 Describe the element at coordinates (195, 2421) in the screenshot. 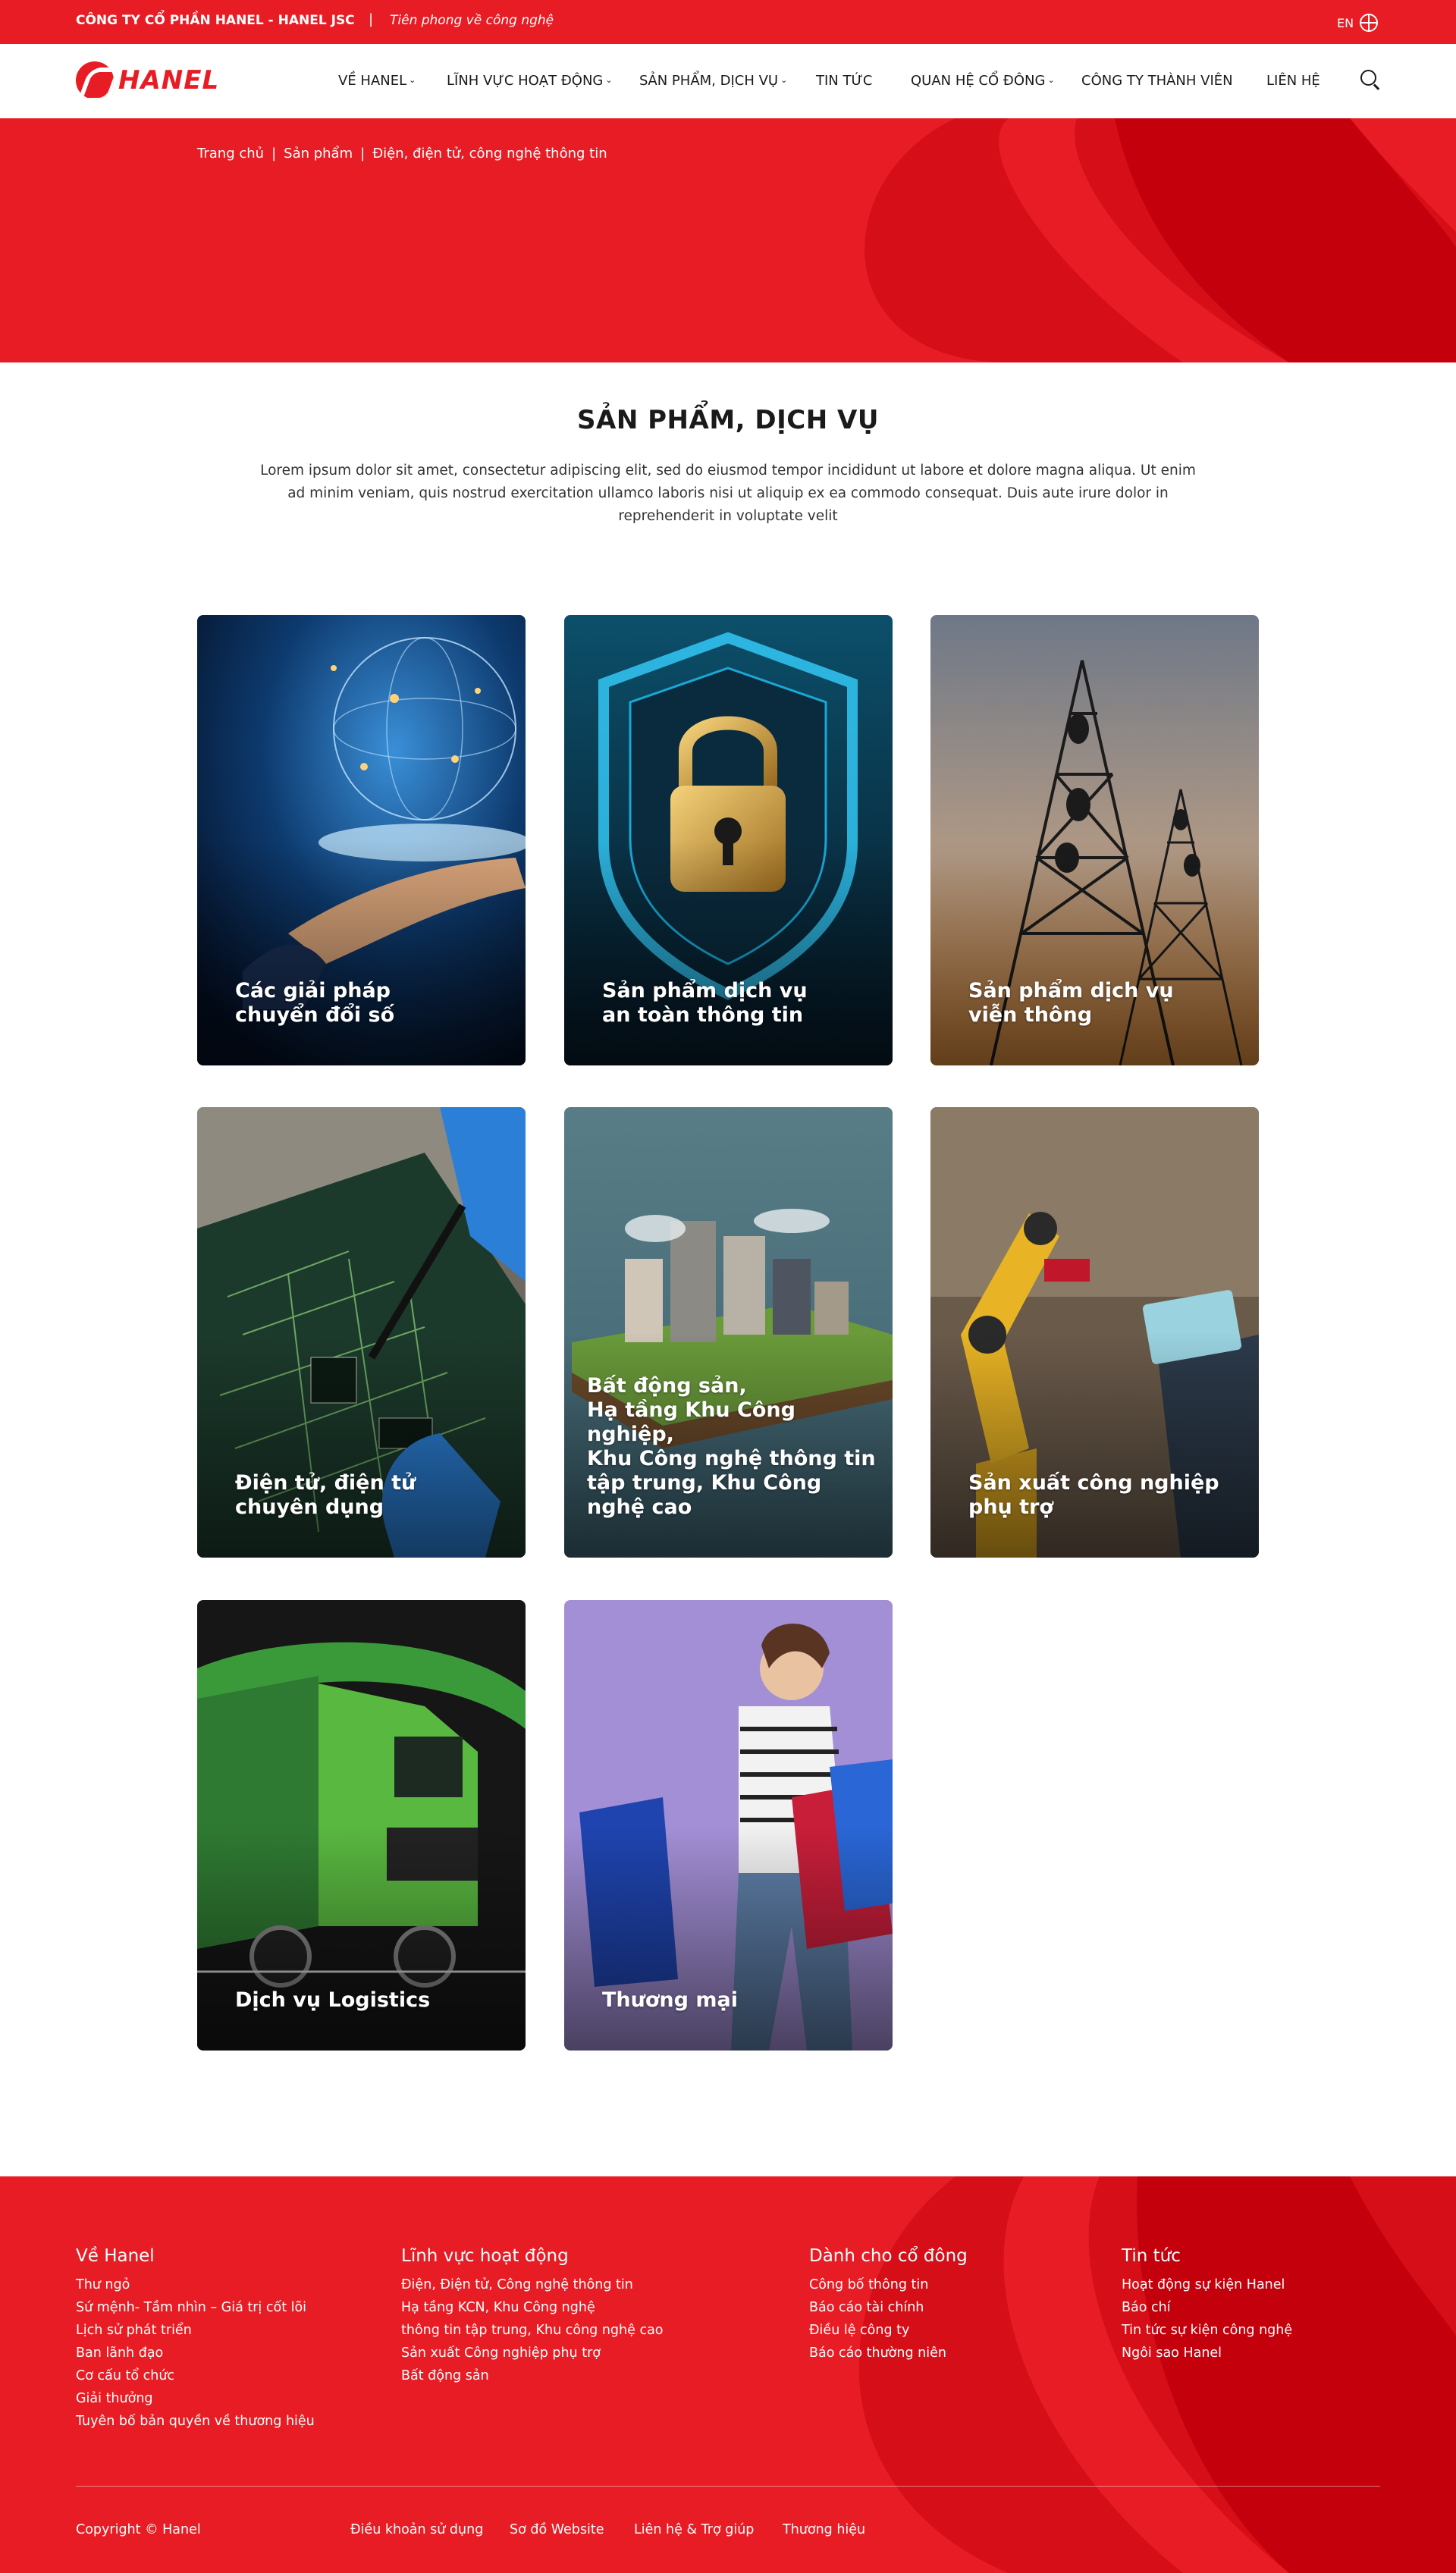

I see `footer-link: Tuyên bố bản quyền về thương hiệu` at that location.